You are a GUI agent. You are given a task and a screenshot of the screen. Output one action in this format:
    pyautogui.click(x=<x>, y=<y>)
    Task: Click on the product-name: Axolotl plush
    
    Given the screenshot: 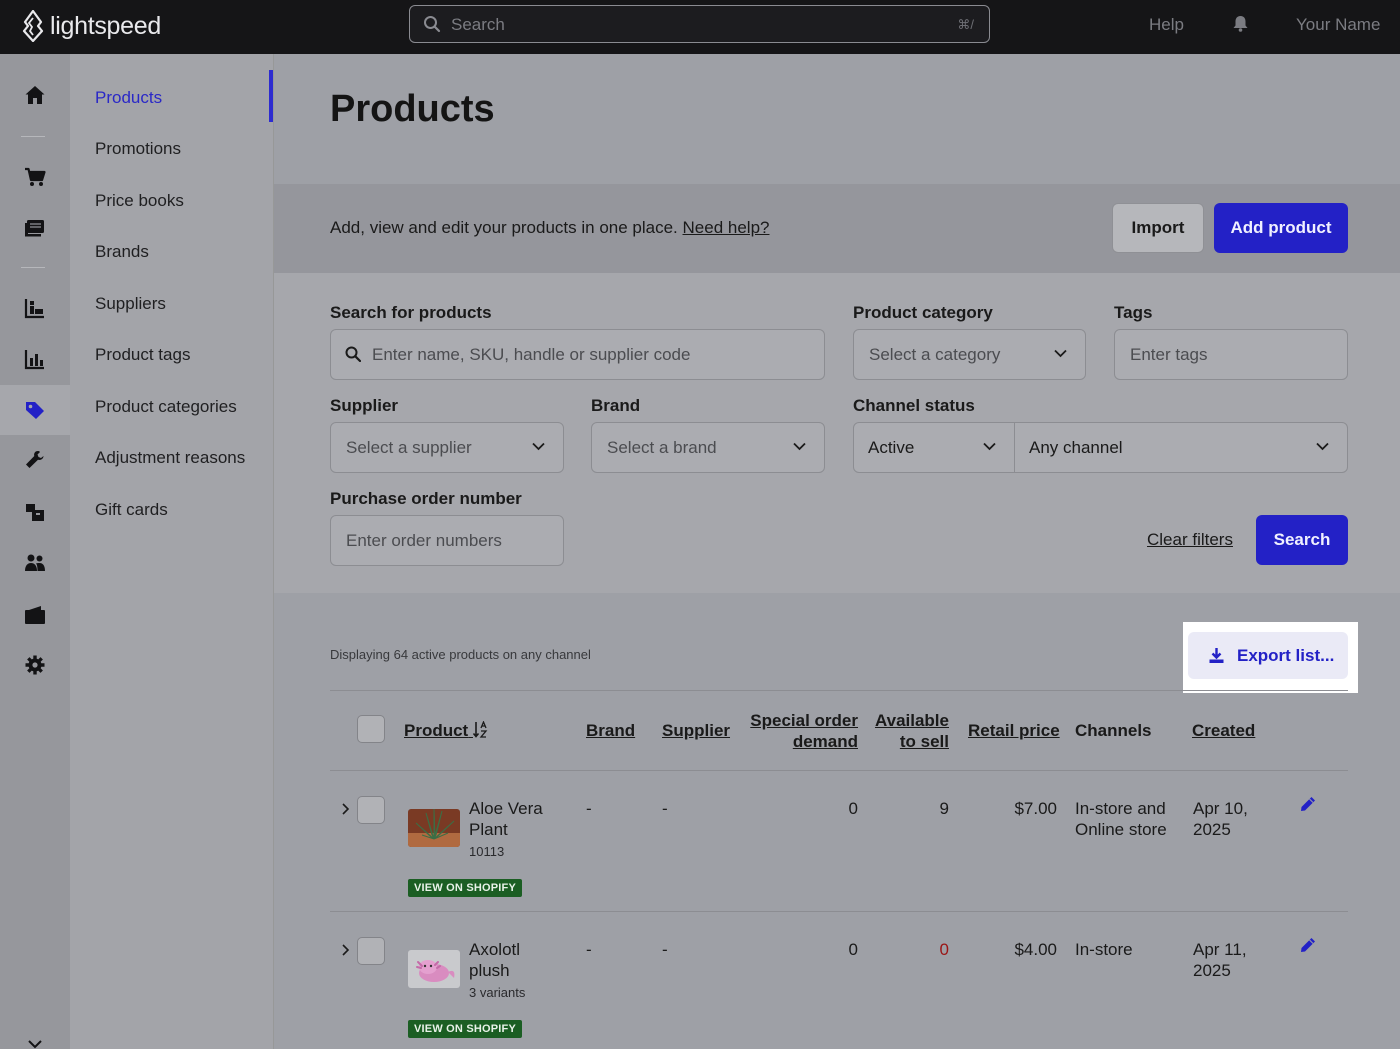 What is the action you would take?
    pyautogui.click(x=494, y=960)
    